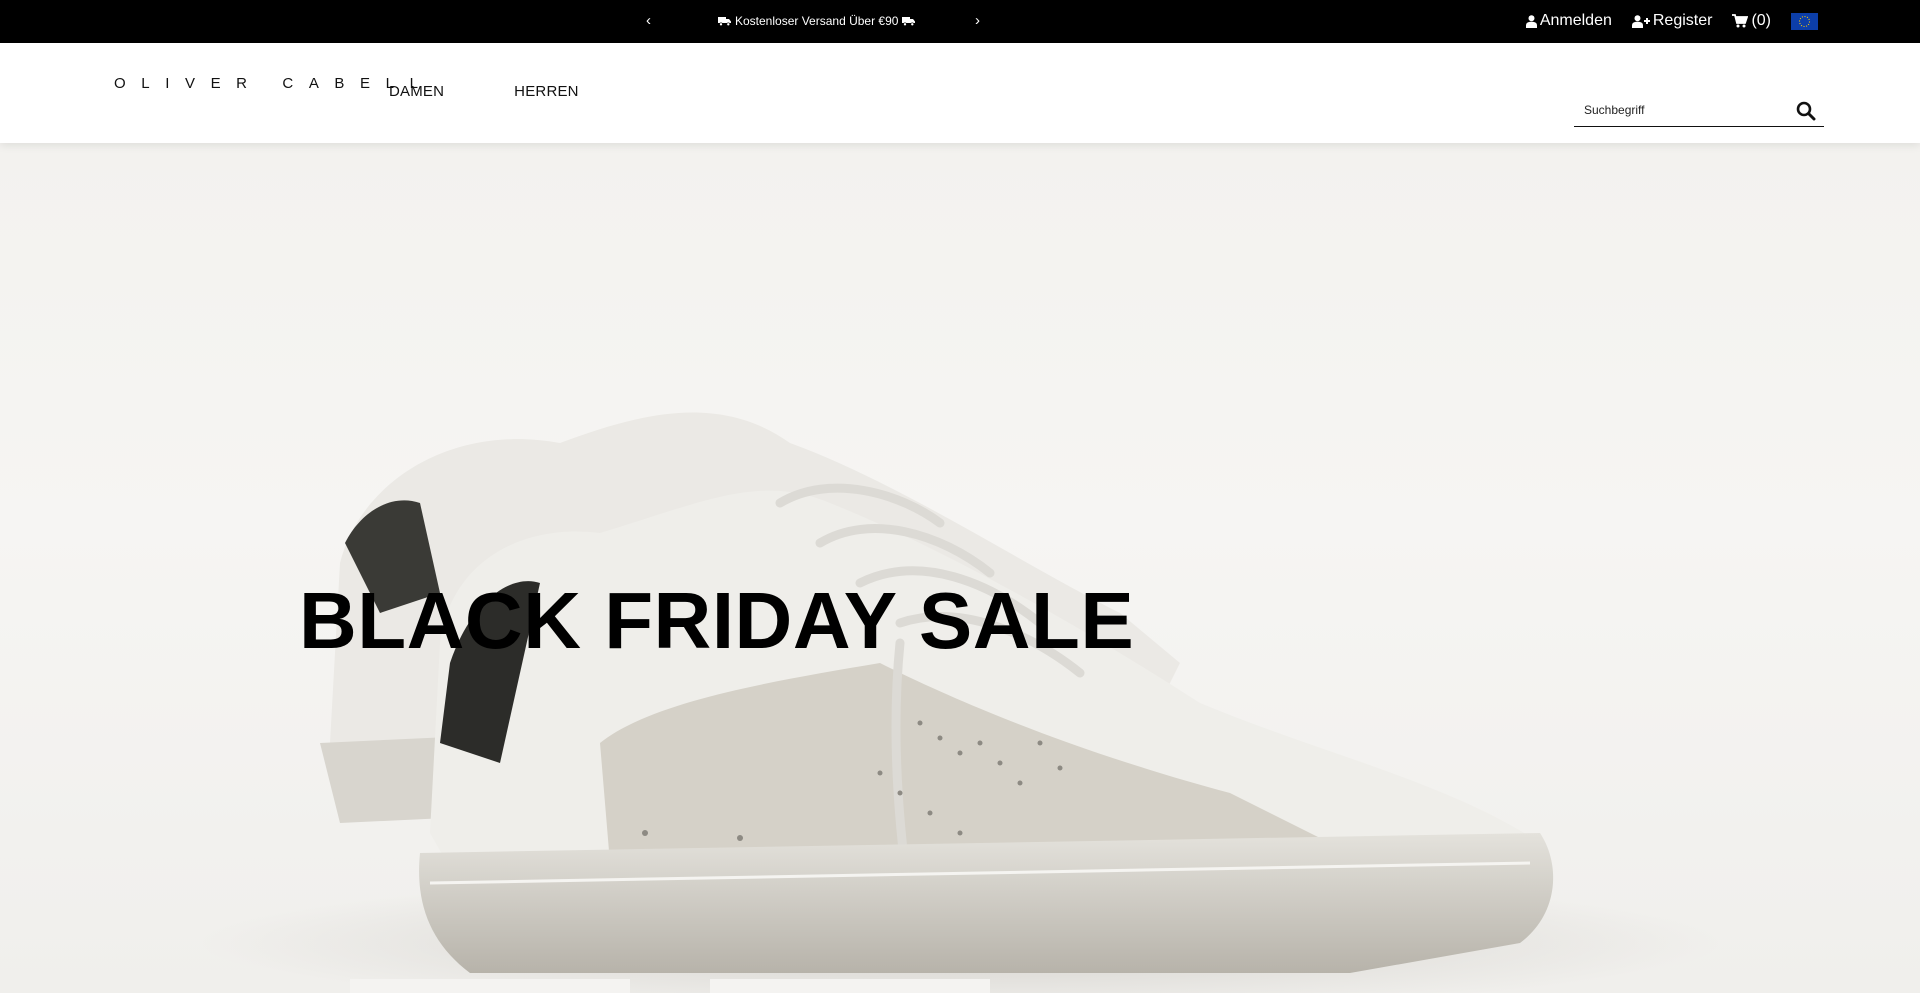 This screenshot has width=1920, height=993. What do you see at coordinates (1531, 21) in the screenshot?
I see `user-icon` at bounding box center [1531, 21].